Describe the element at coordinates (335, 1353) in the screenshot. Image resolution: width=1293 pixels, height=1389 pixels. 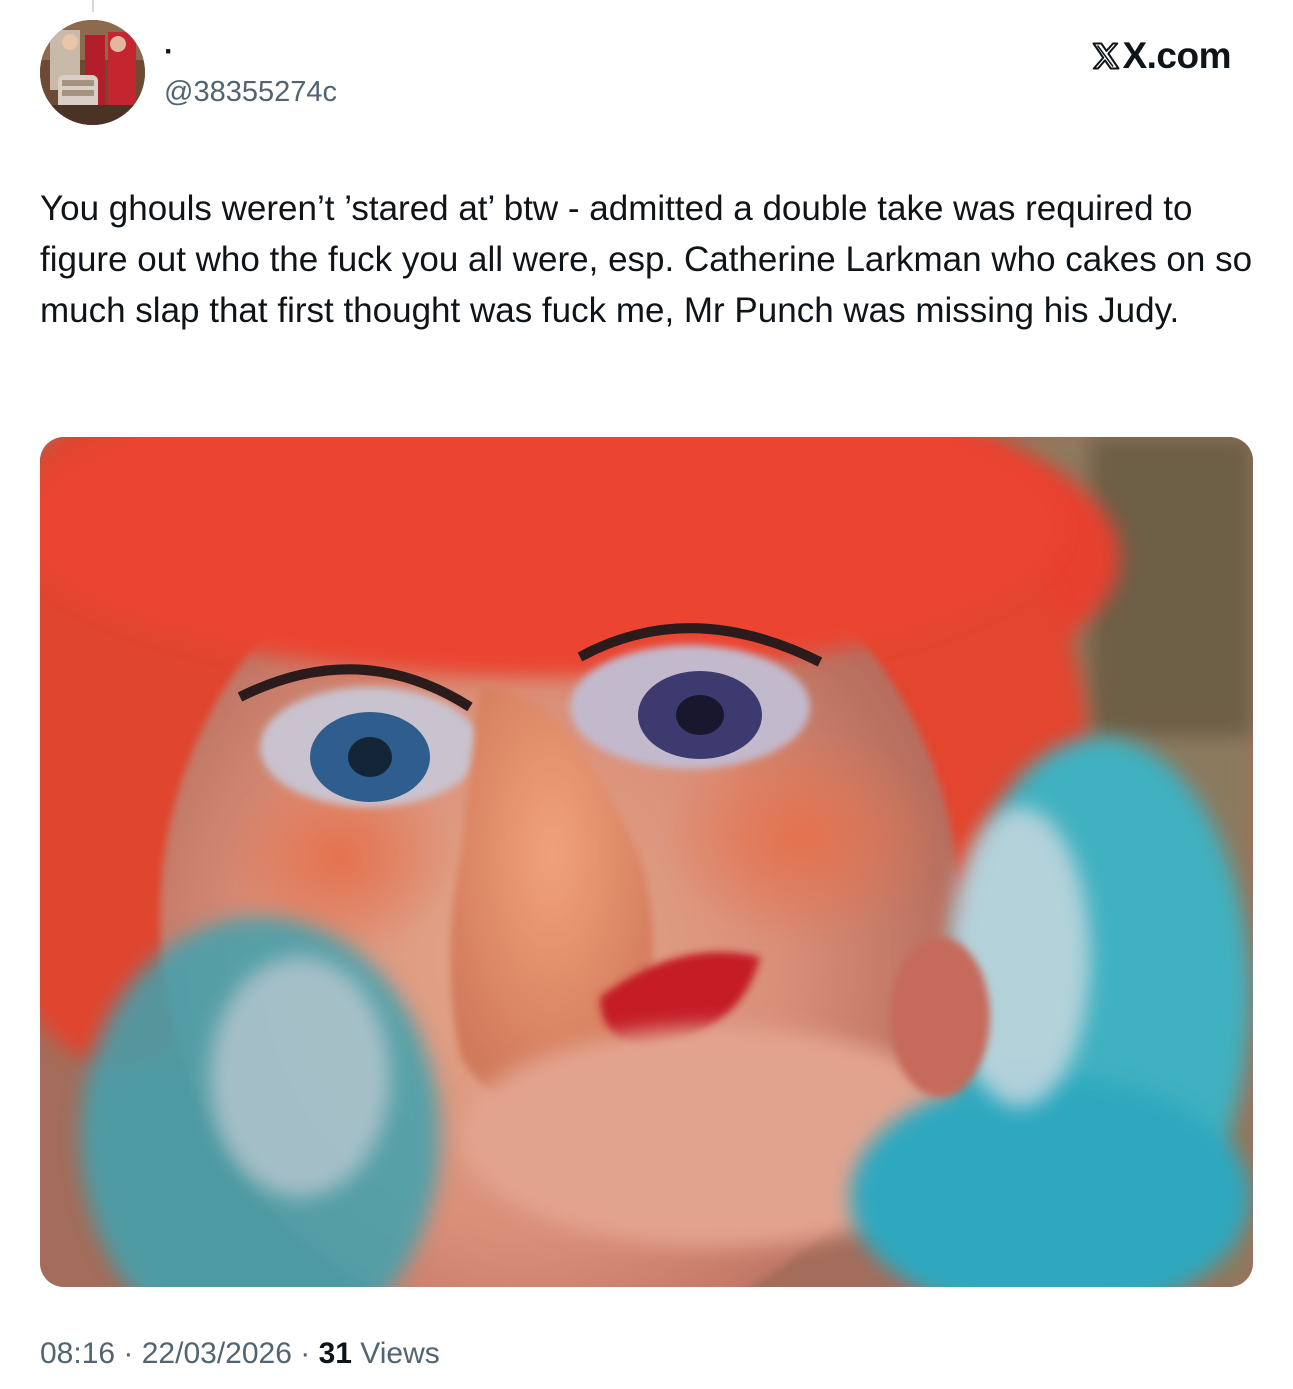
I see `views-count: 31` at that location.